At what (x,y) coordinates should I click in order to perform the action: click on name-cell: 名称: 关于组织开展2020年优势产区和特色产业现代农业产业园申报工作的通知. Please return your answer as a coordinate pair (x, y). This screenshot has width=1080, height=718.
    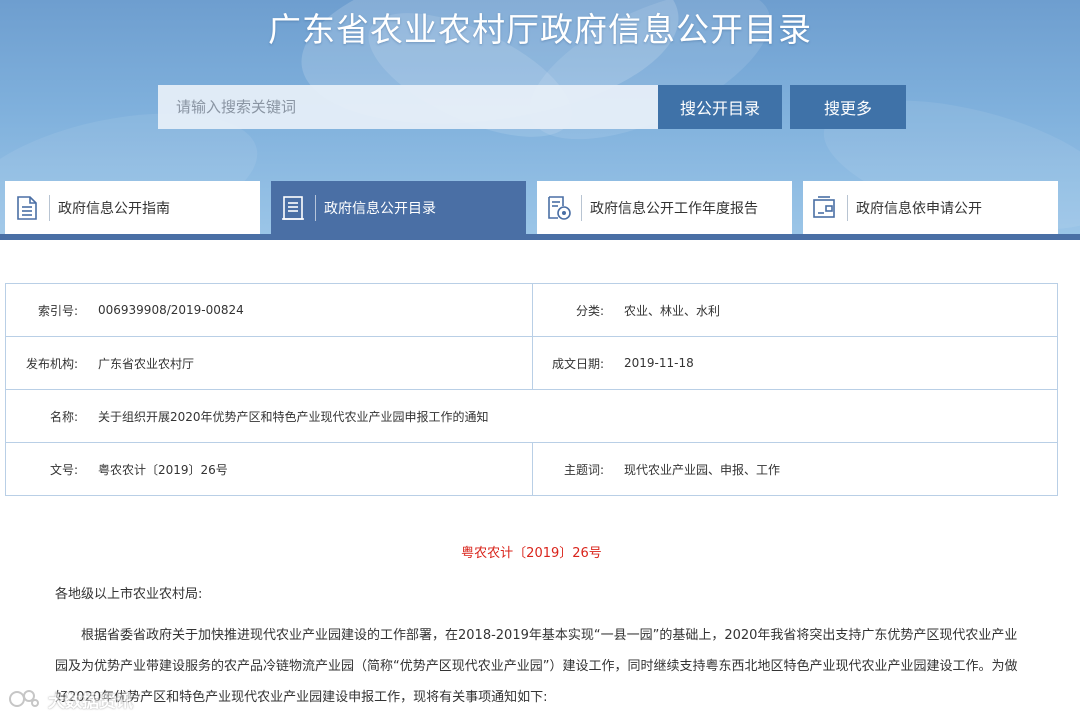
    Looking at the image, I should click on (531, 416).